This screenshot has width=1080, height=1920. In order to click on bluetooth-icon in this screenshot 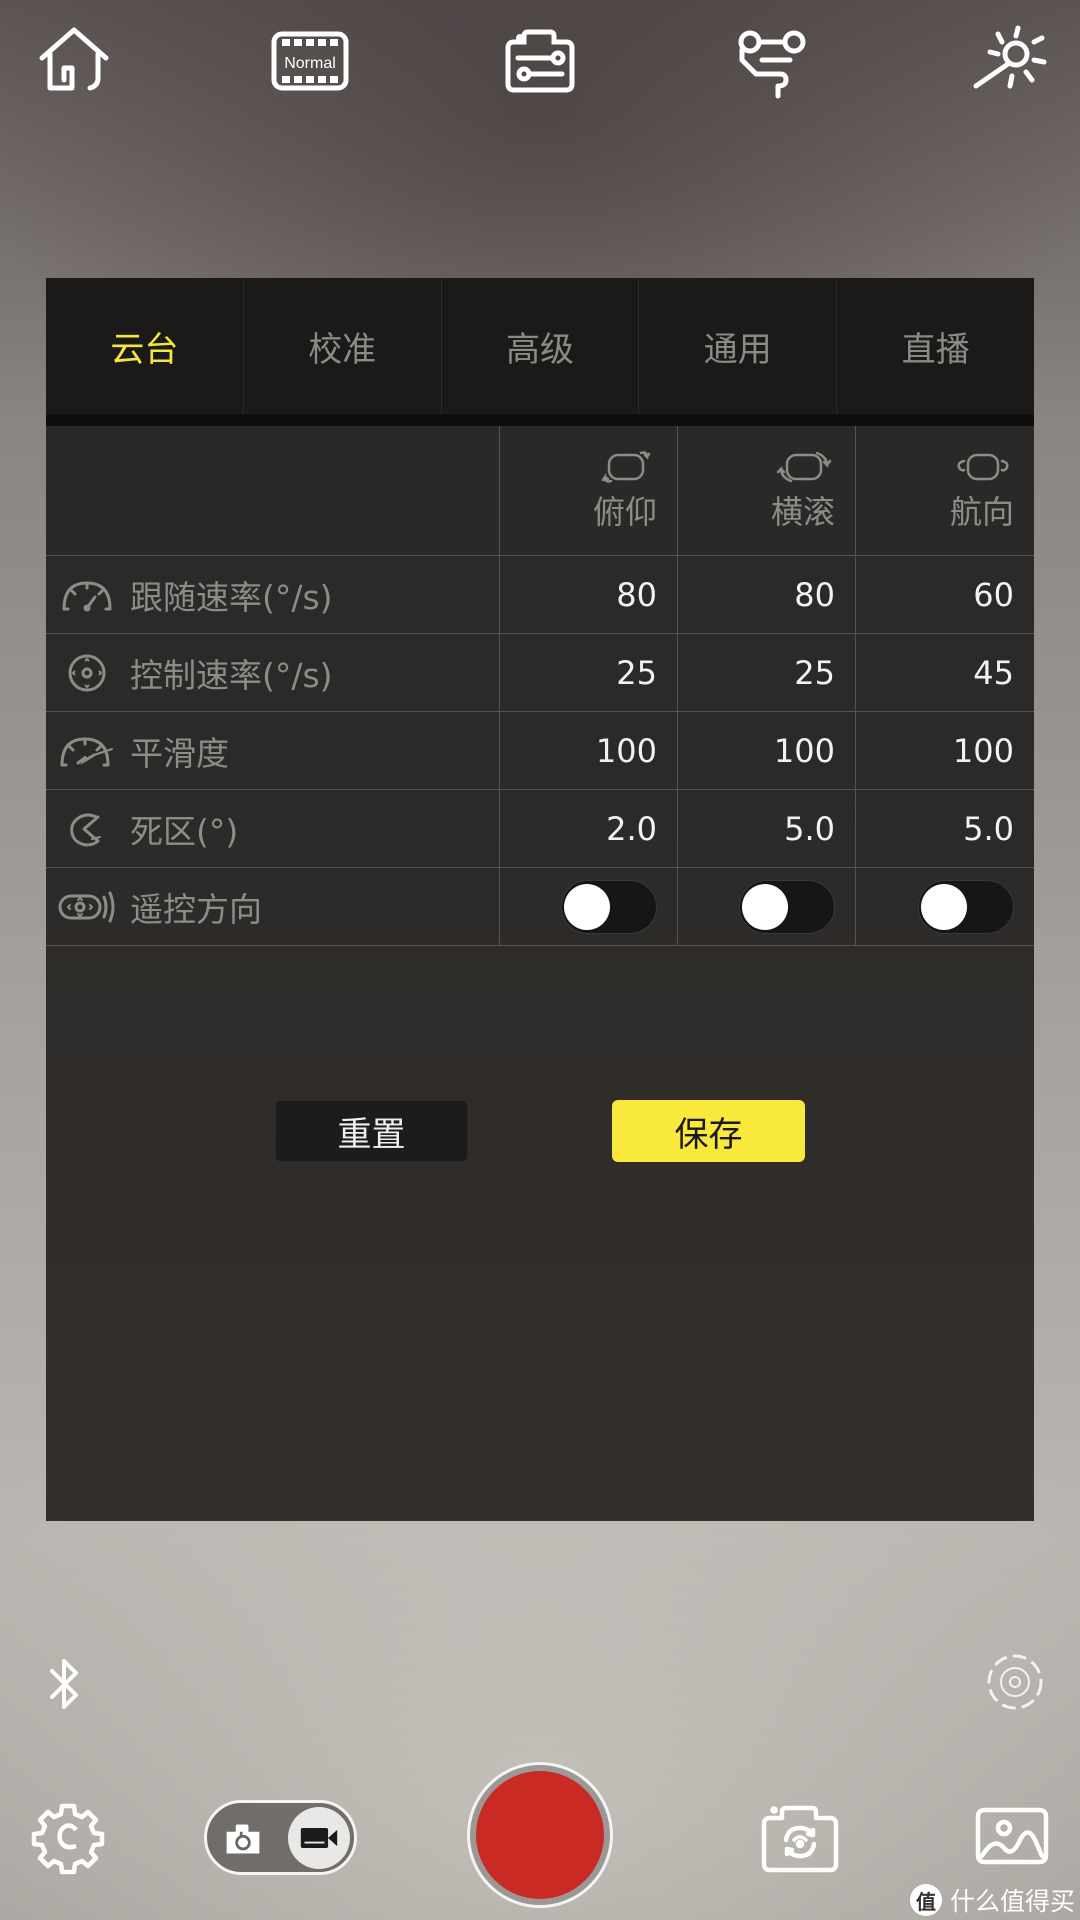, I will do `click(64, 1684)`.